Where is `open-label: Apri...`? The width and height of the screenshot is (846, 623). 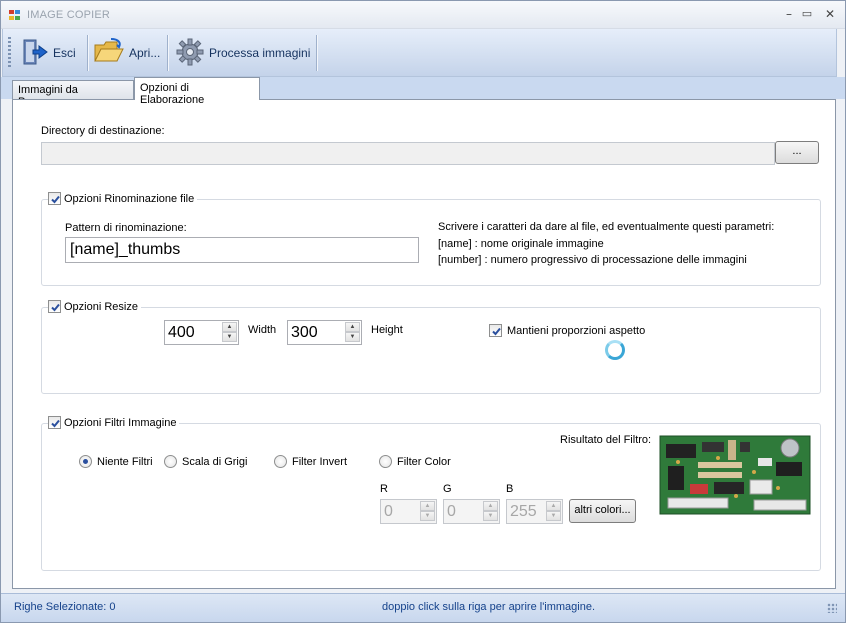 open-label: Apri... is located at coordinates (145, 53).